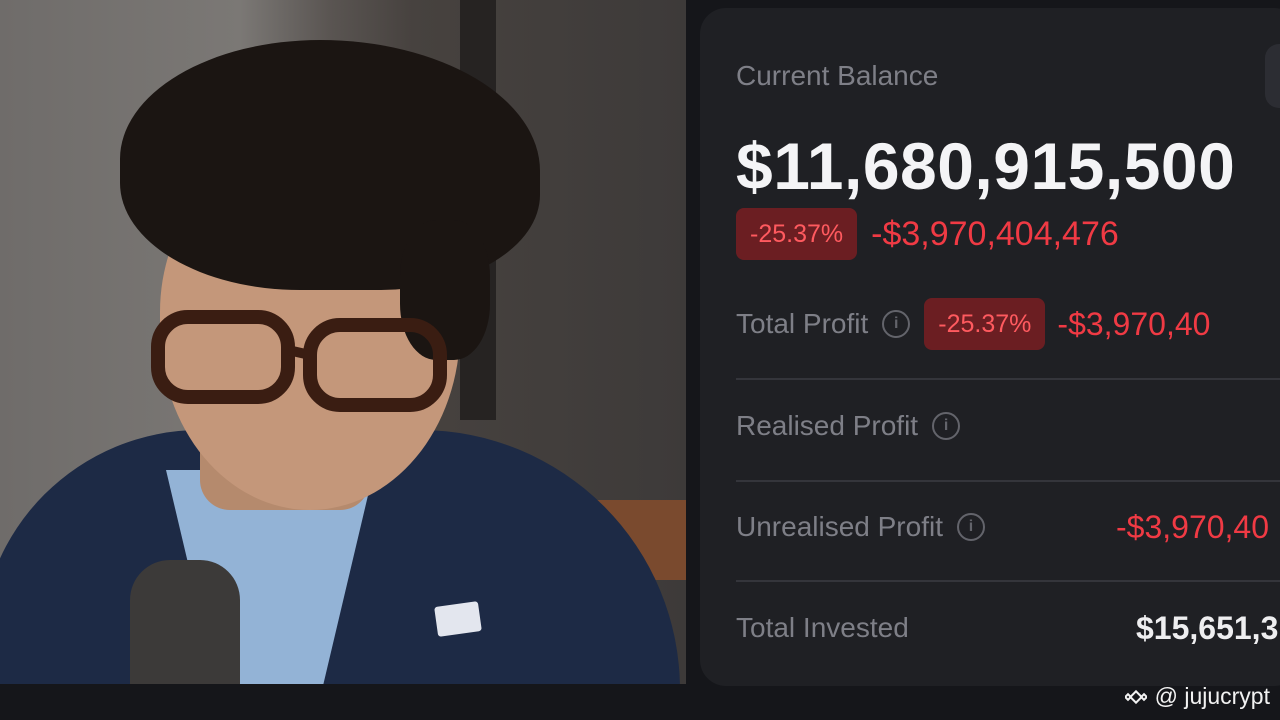 Image resolution: width=1280 pixels, height=720 pixels. What do you see at coordinates (1207, 627) in the screenshot?
I see `total-invested-value: $15,651,3` at bounding box center [1207, 627].